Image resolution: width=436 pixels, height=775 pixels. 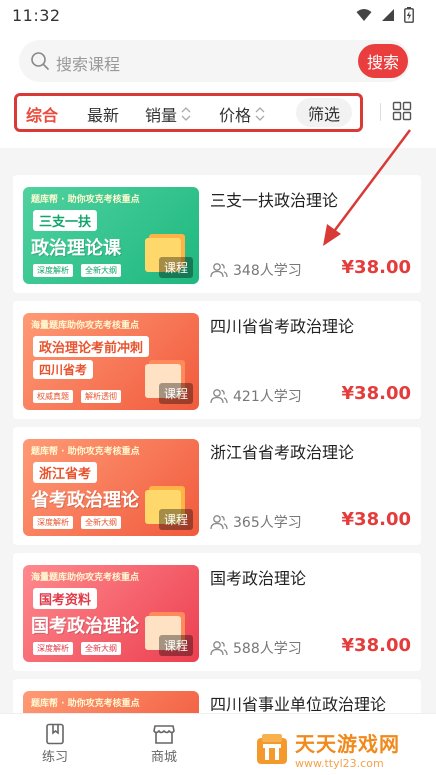 I want to click on watermark-url: www.ttyl23.com, so click(x=339, y=763).